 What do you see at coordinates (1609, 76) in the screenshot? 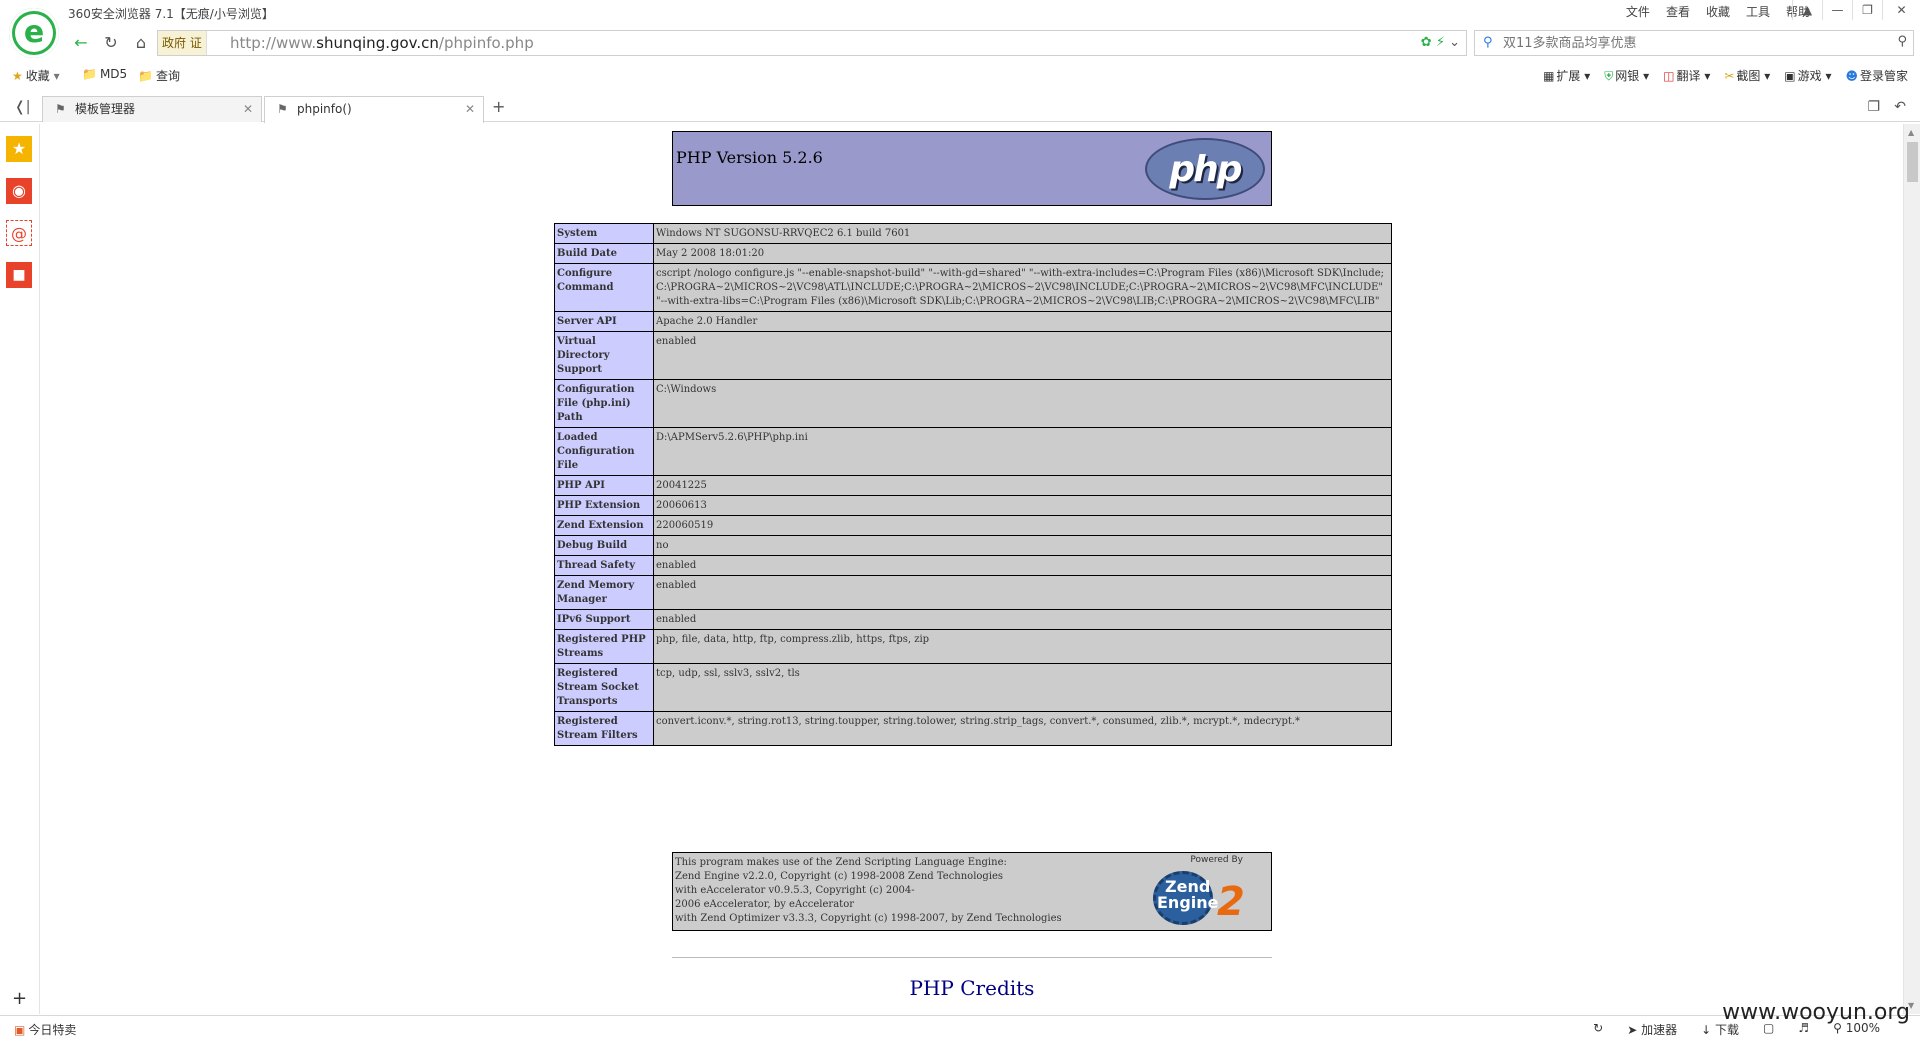
I see `shield-icon: ⛨` at bounding box center [1609, 76].